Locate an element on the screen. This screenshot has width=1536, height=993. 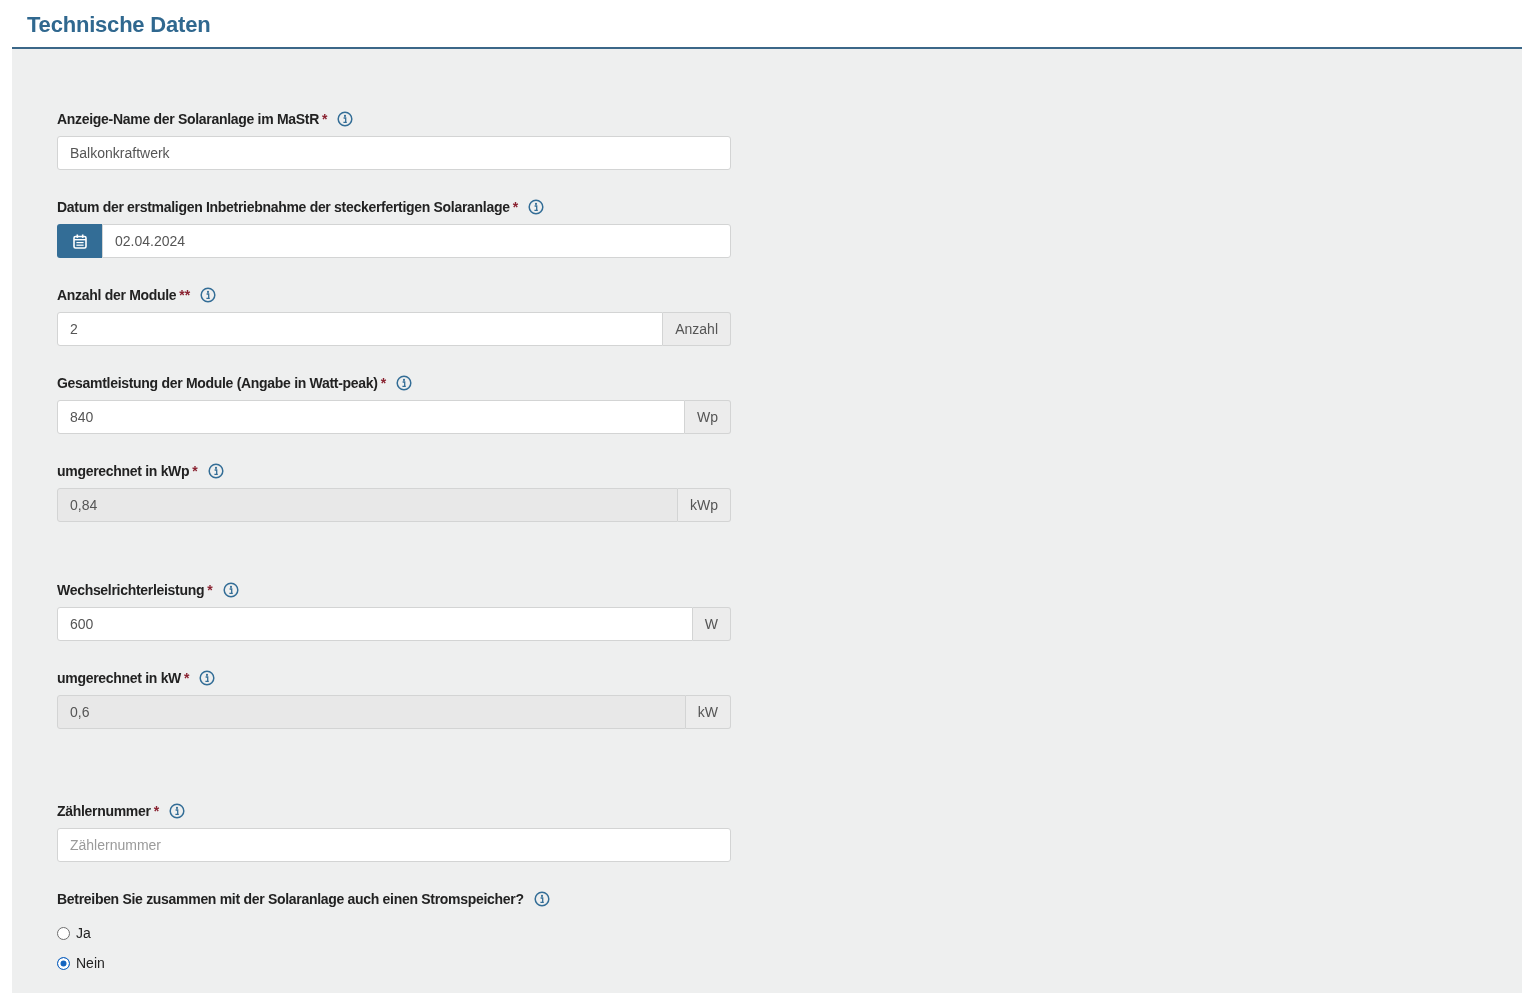
field-label: Gesamtleistung der Module (Angabe in Watt-peak) is located at coordinates (217, 383).